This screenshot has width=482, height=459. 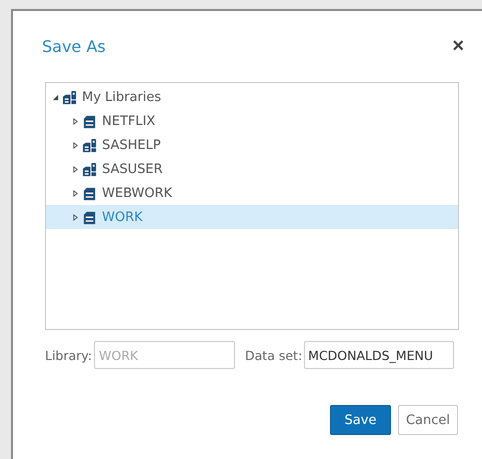 What do you see at coordinates (137, 193) in the screenshot?
I see `tree-item-label: WEBWORK` at bounding box center [137, 193].